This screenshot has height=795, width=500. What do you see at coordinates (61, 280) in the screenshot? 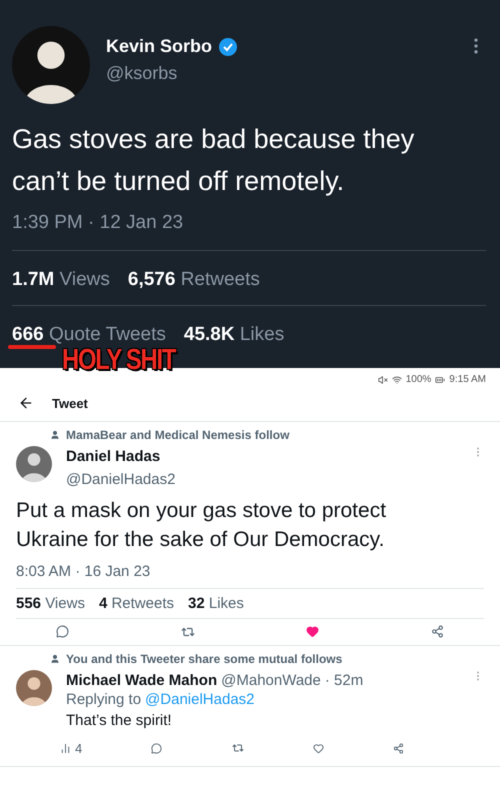
I see `tweet-stat: 1.7M Views` at bounding box center [61, 280].